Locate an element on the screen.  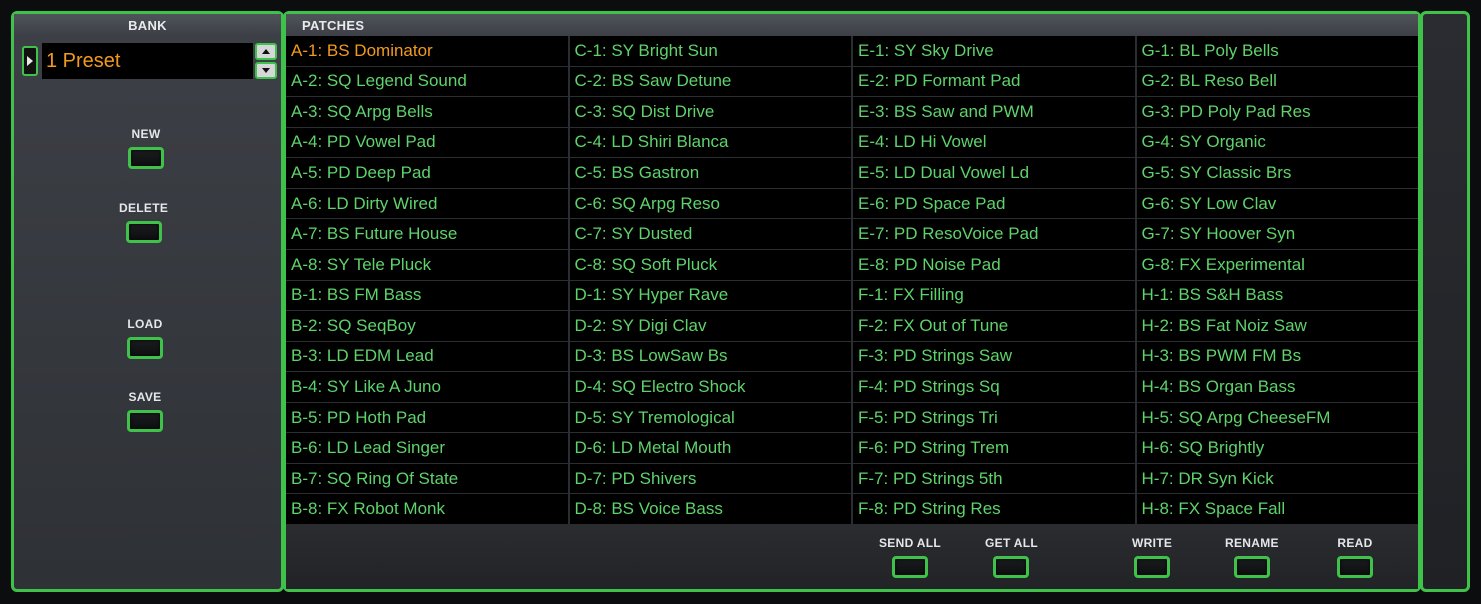
patch-item: B-1: BS FM Bass is located at coordinates (427, 295).